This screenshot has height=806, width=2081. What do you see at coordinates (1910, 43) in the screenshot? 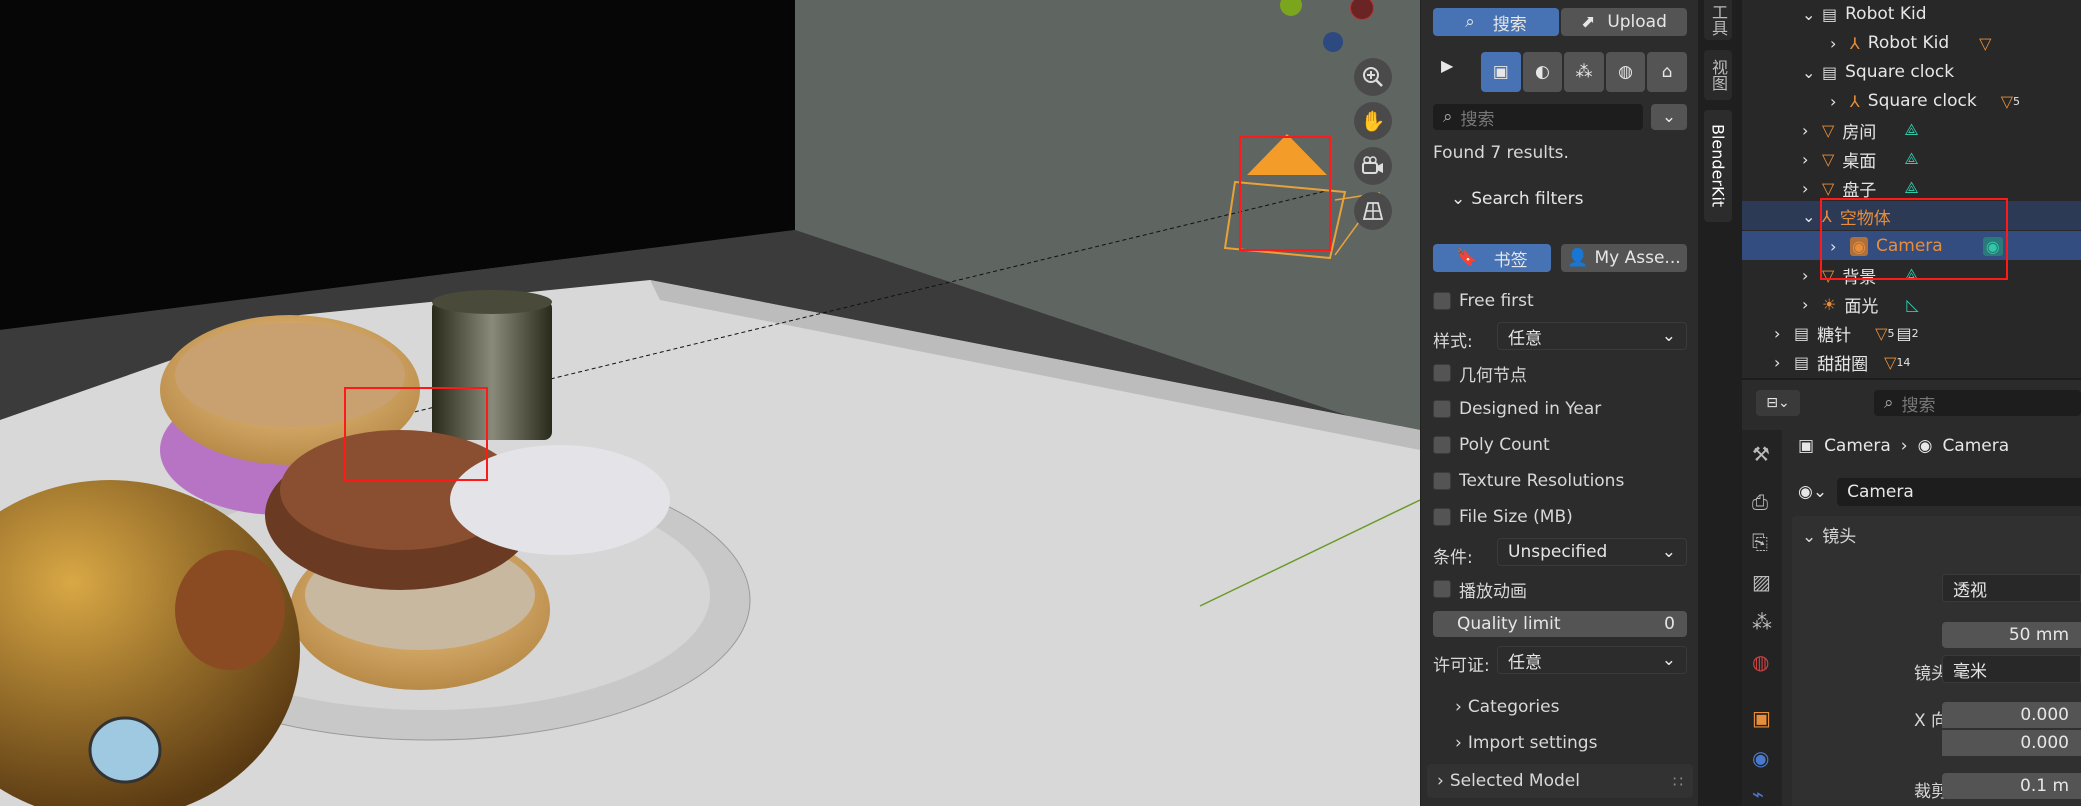
I see `outliner-row: › ⅄ Robot Kid ▽` at bounding box center [1910, 43].